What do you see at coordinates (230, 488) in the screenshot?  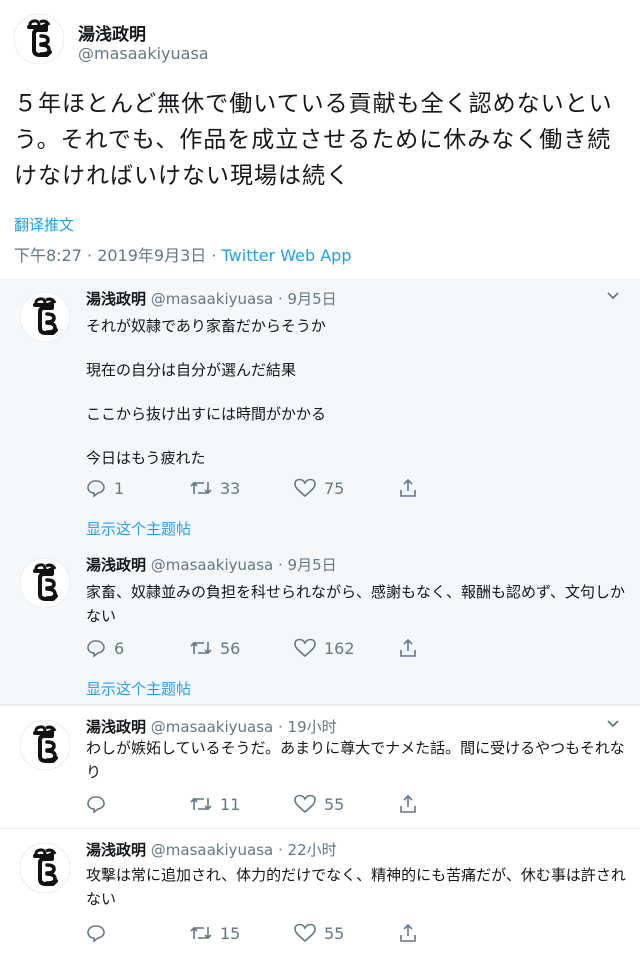 I see `retweet-count: 33` at bounding box center [230, 488].